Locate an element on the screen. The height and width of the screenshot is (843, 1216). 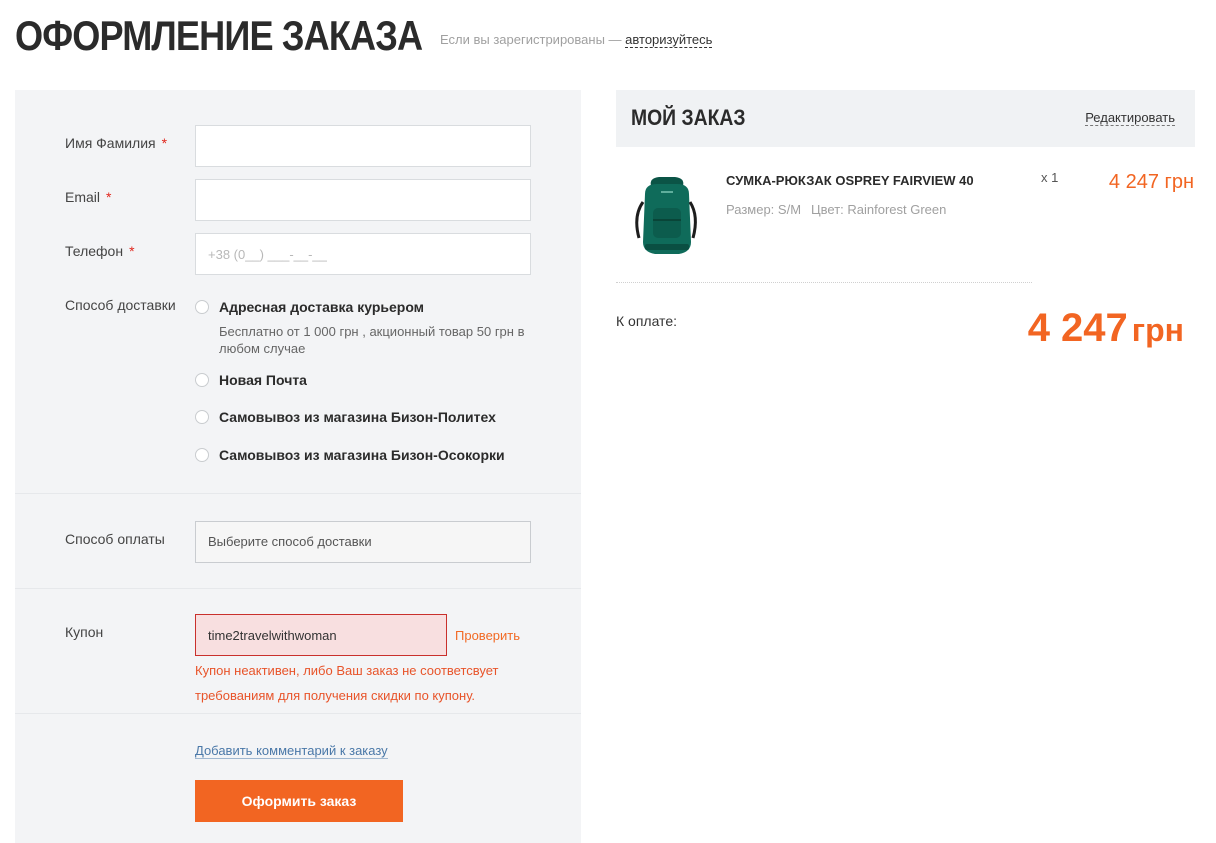
login-link: авторизуйтесь is located at coordinates (669, 40).